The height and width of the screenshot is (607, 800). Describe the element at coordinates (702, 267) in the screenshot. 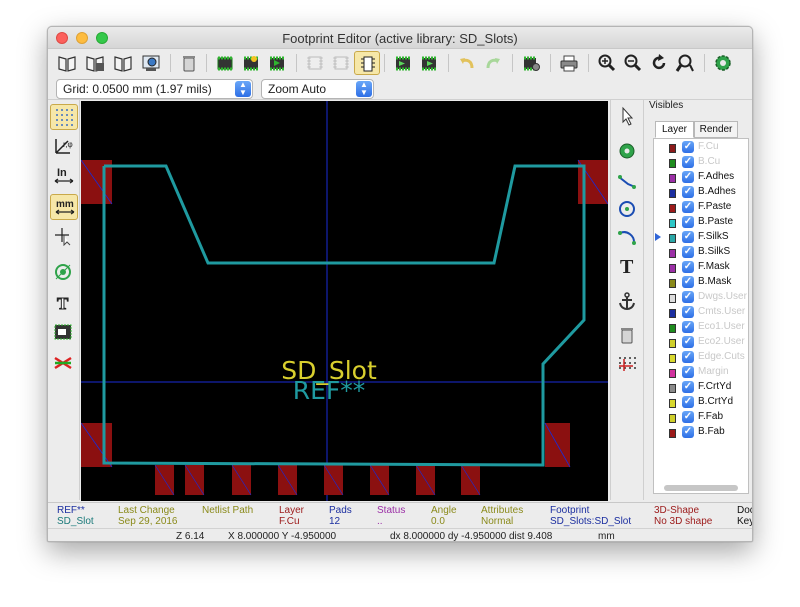

I see `layer-row: ✓ F.Mask` at that location.